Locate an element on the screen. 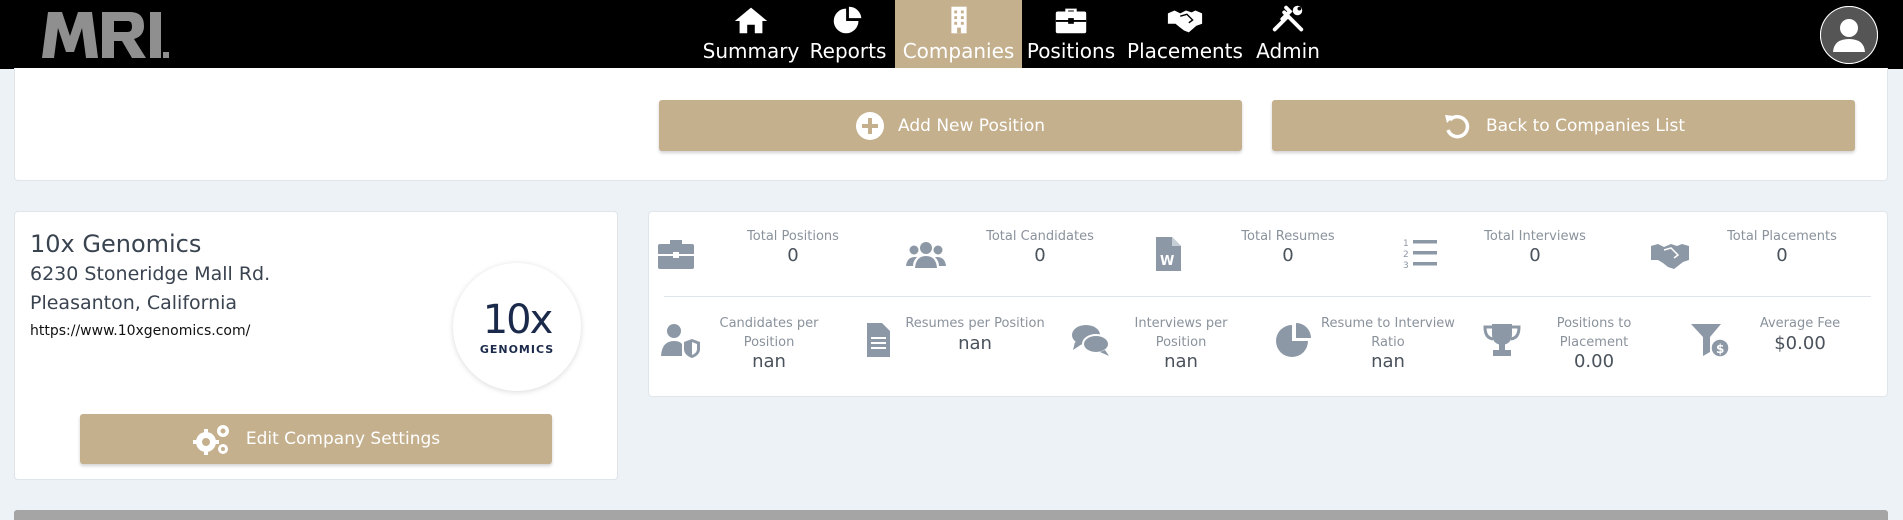 This screenshot has height=520, width=1903. plus-circle-icon is located at coordinates (870, 125).